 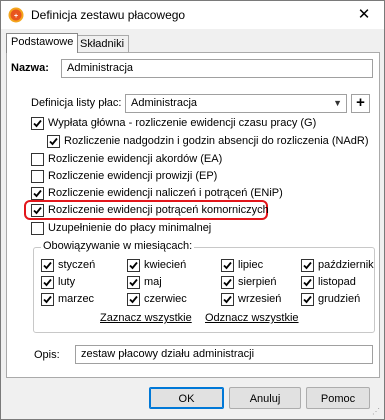 What do you see at coordinates (37, 228) in the screenshot?
I see `checkbox-minimalna` at bounding box center [37, 228].